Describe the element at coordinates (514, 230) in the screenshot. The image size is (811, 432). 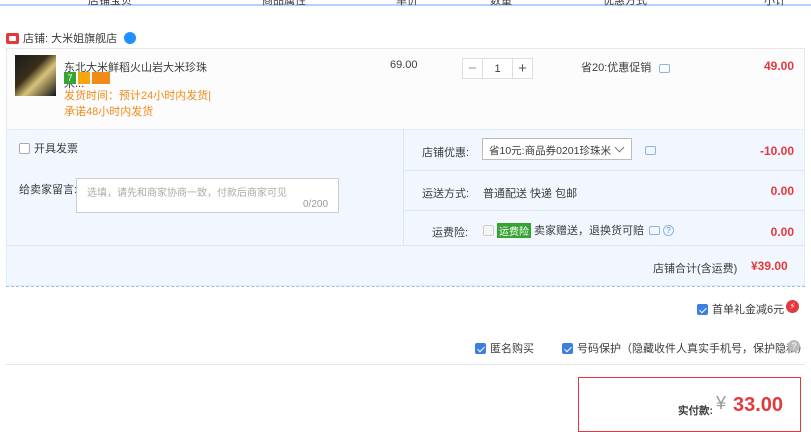
I see `insurance-tag: 运费险` at that location.